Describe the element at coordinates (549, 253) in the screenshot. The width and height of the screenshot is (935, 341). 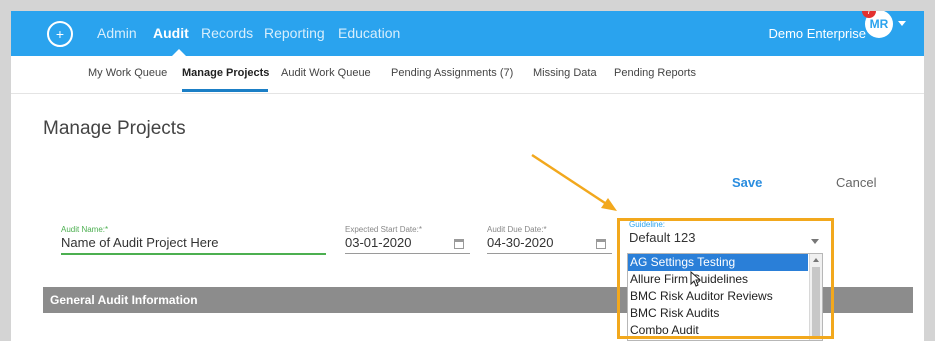
I see `due-date-underline` at that location.